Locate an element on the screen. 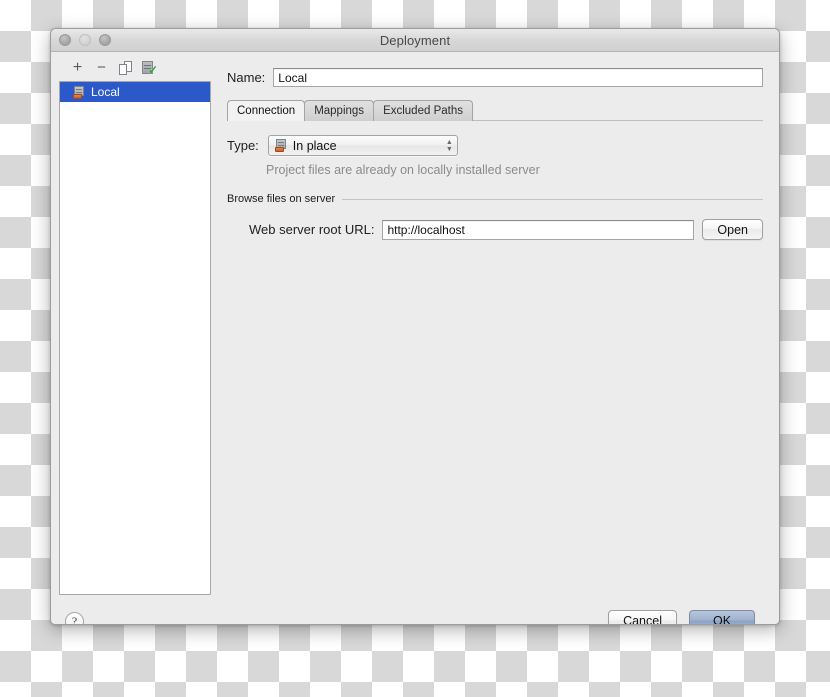  name-row: Name: Local is located at coordinates (495, 77).